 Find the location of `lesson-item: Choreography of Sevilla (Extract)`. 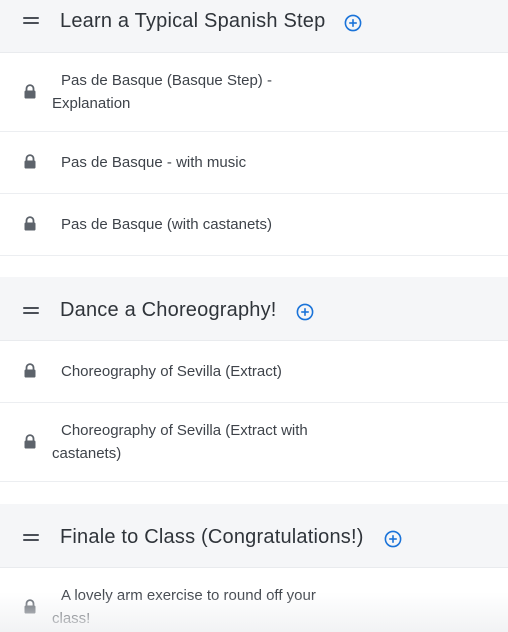

lesson-item: Choreography of Sevilla (Extract) is located at coordinates (254, 372).